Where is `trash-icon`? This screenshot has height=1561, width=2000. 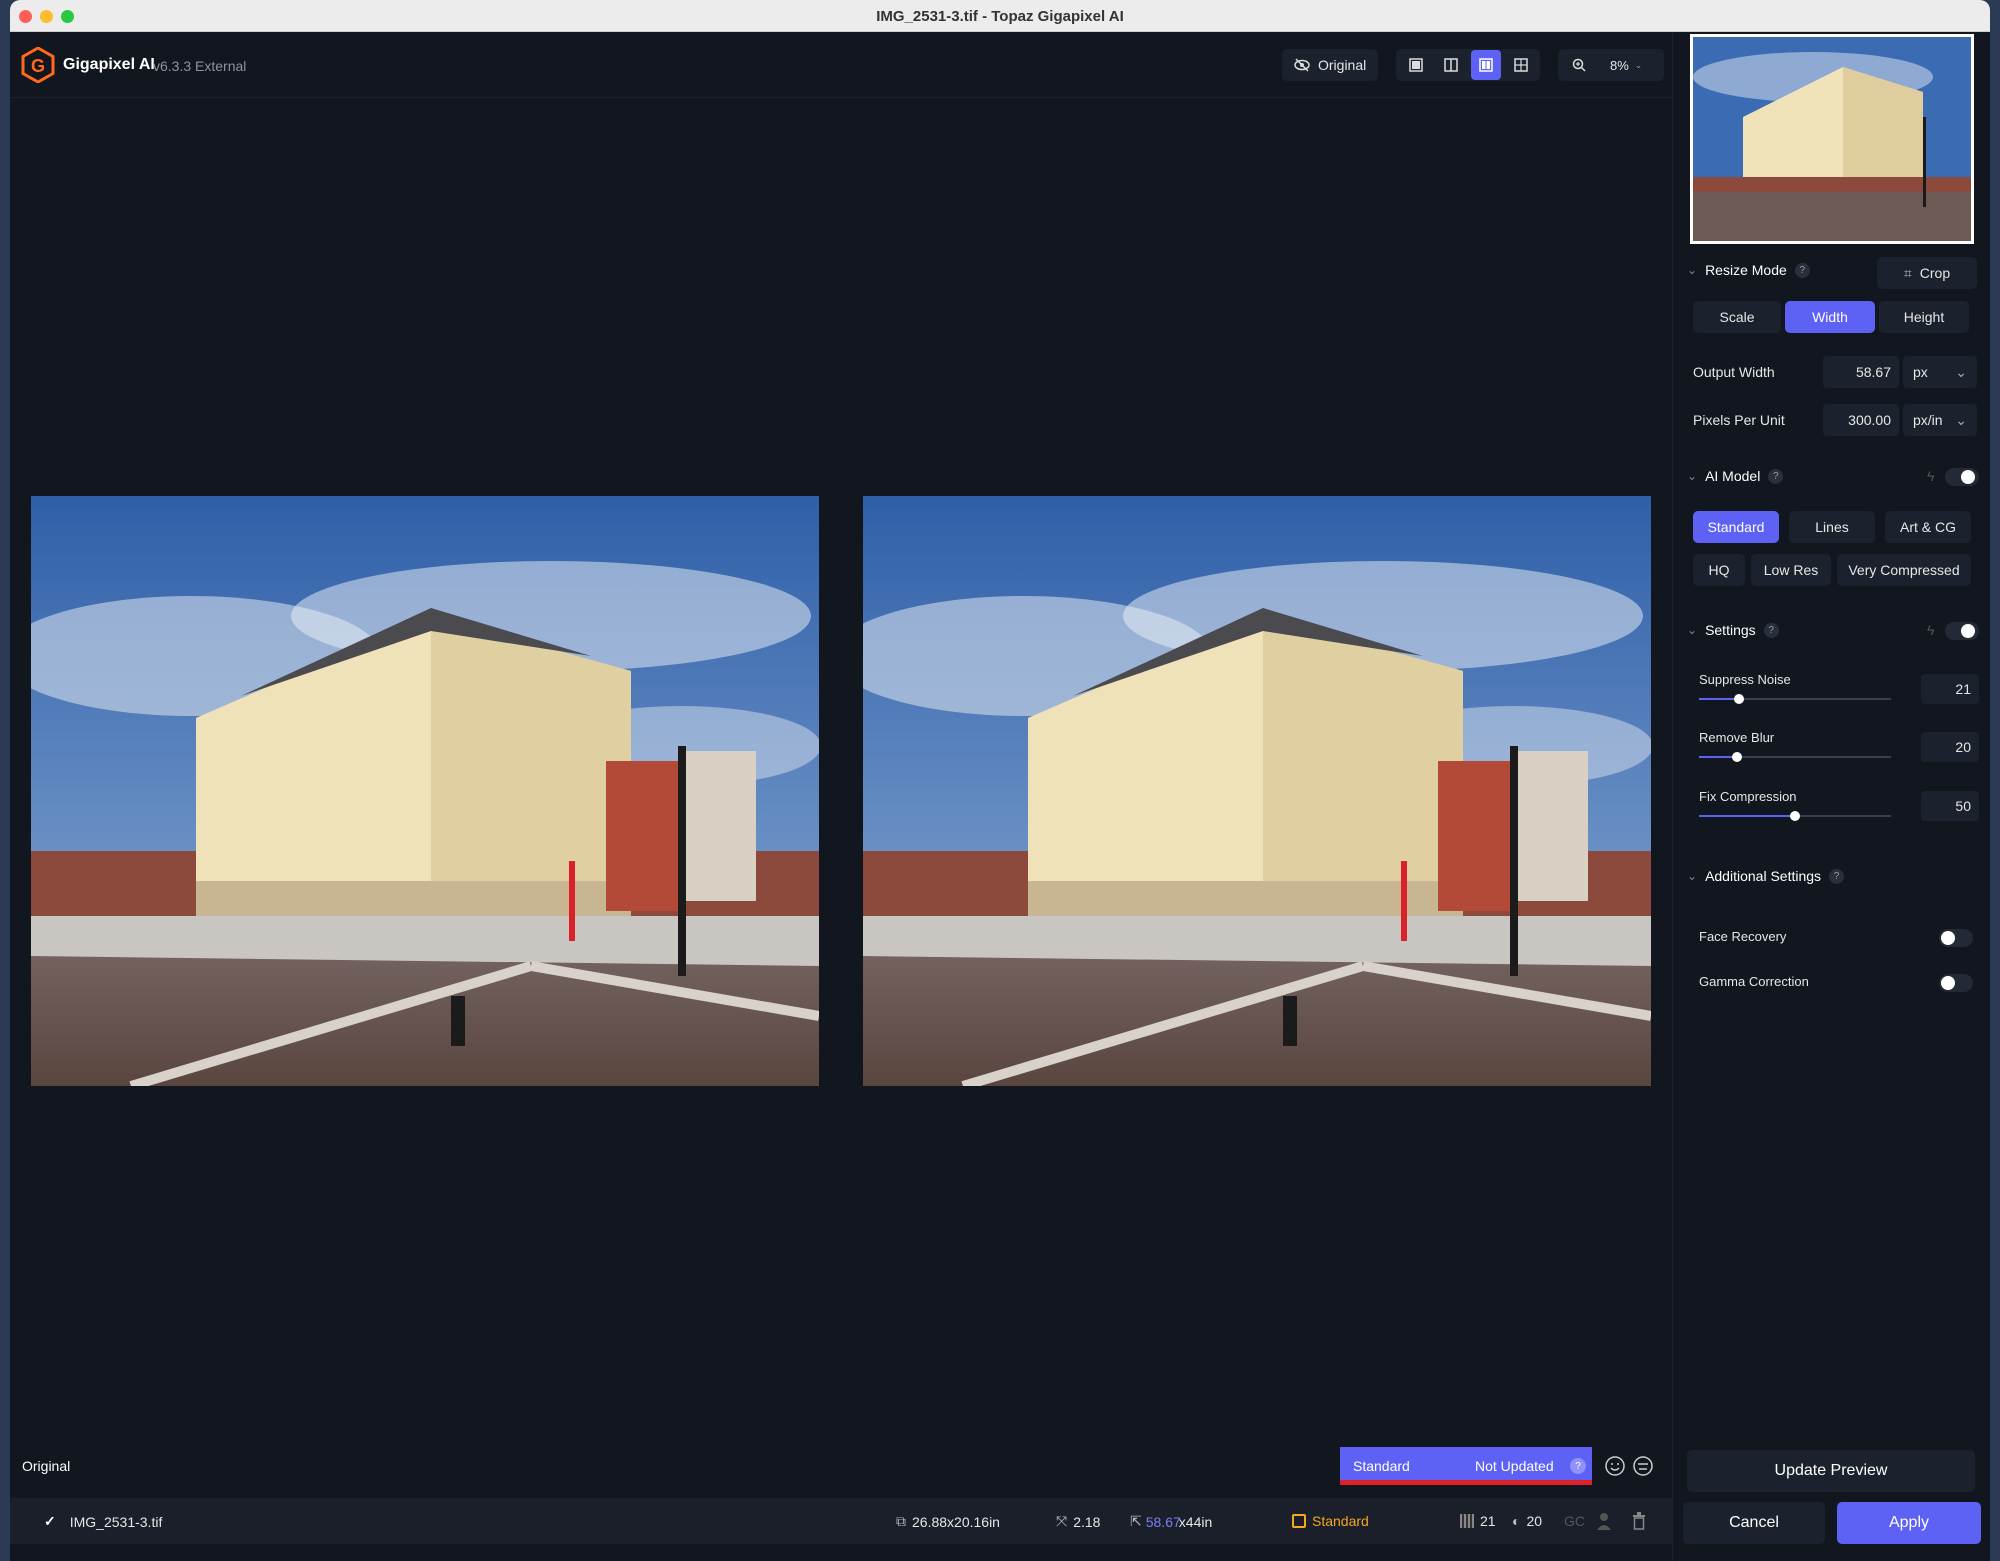
trash-icon is located at coordinates (1639, 1521).